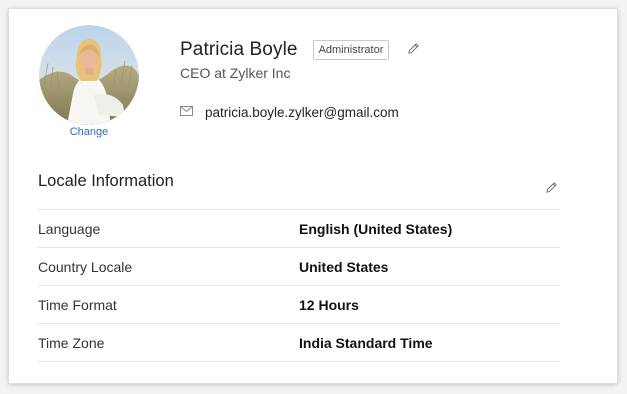  Describe the element at coordinates (69, 228) in the screenshot. I see `row-label: Language` at that location.